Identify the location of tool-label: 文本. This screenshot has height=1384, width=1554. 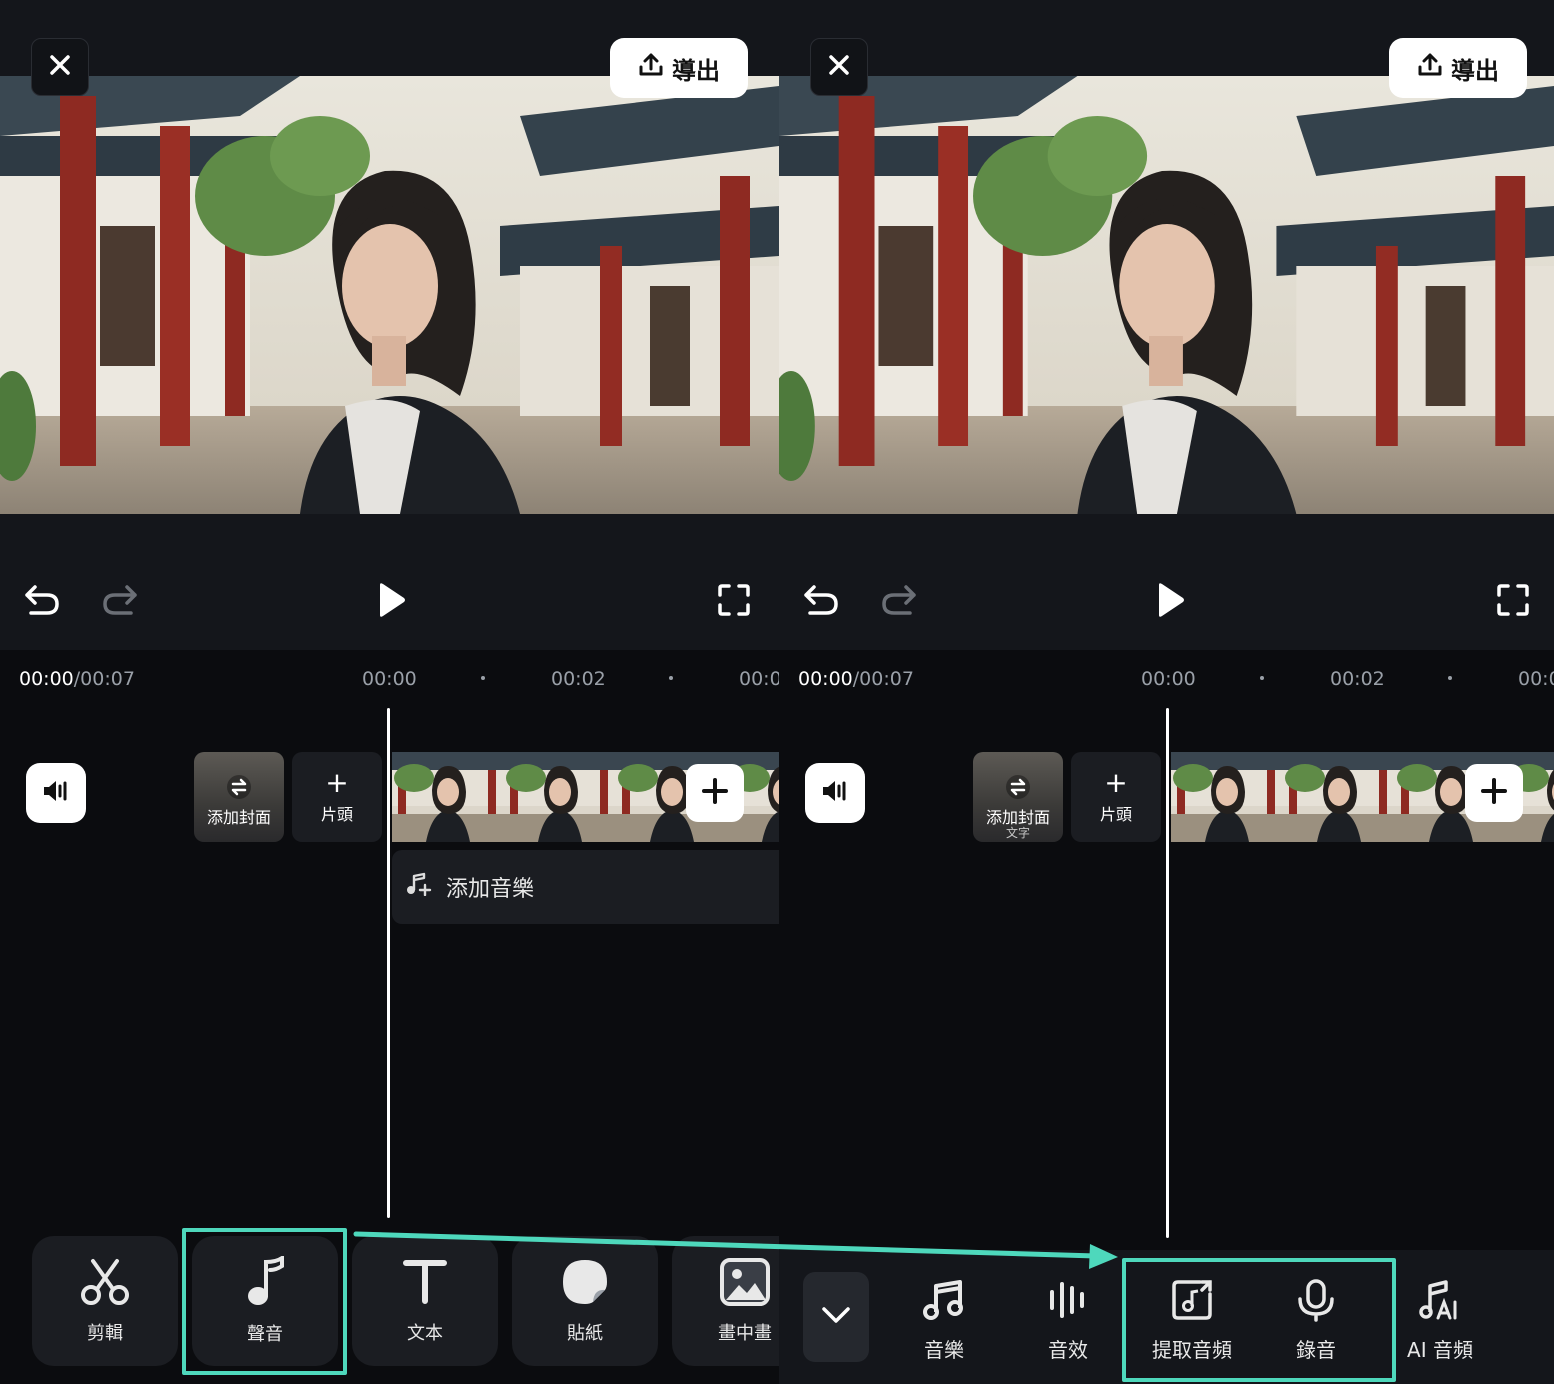
(425, 1333).